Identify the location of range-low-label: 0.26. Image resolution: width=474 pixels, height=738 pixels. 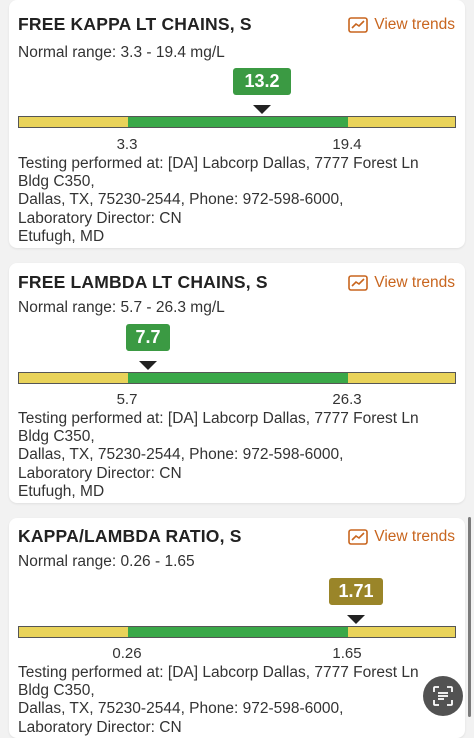
(127, 653).